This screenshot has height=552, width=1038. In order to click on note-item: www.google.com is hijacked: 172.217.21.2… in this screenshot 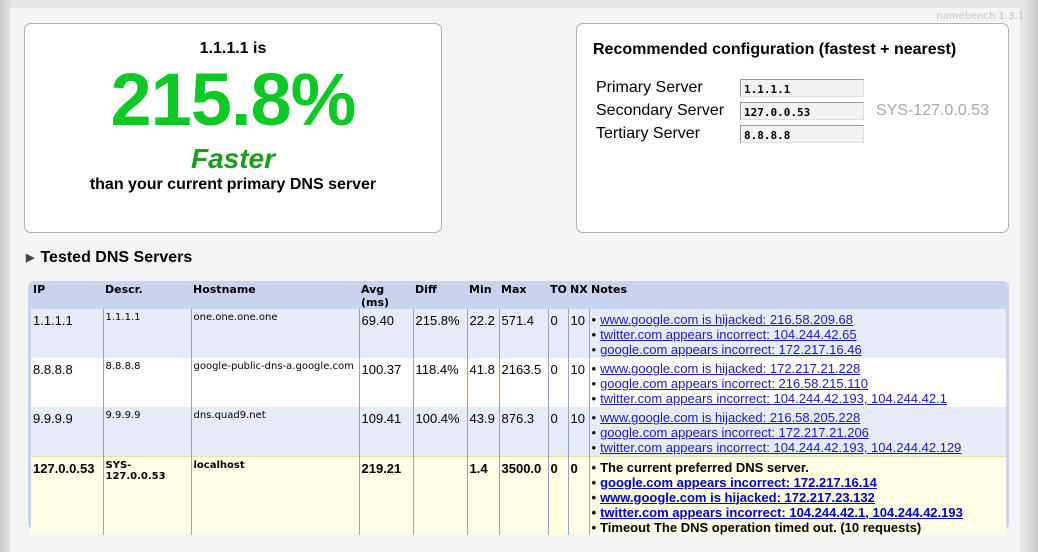, I will do `click(799, 368)`.